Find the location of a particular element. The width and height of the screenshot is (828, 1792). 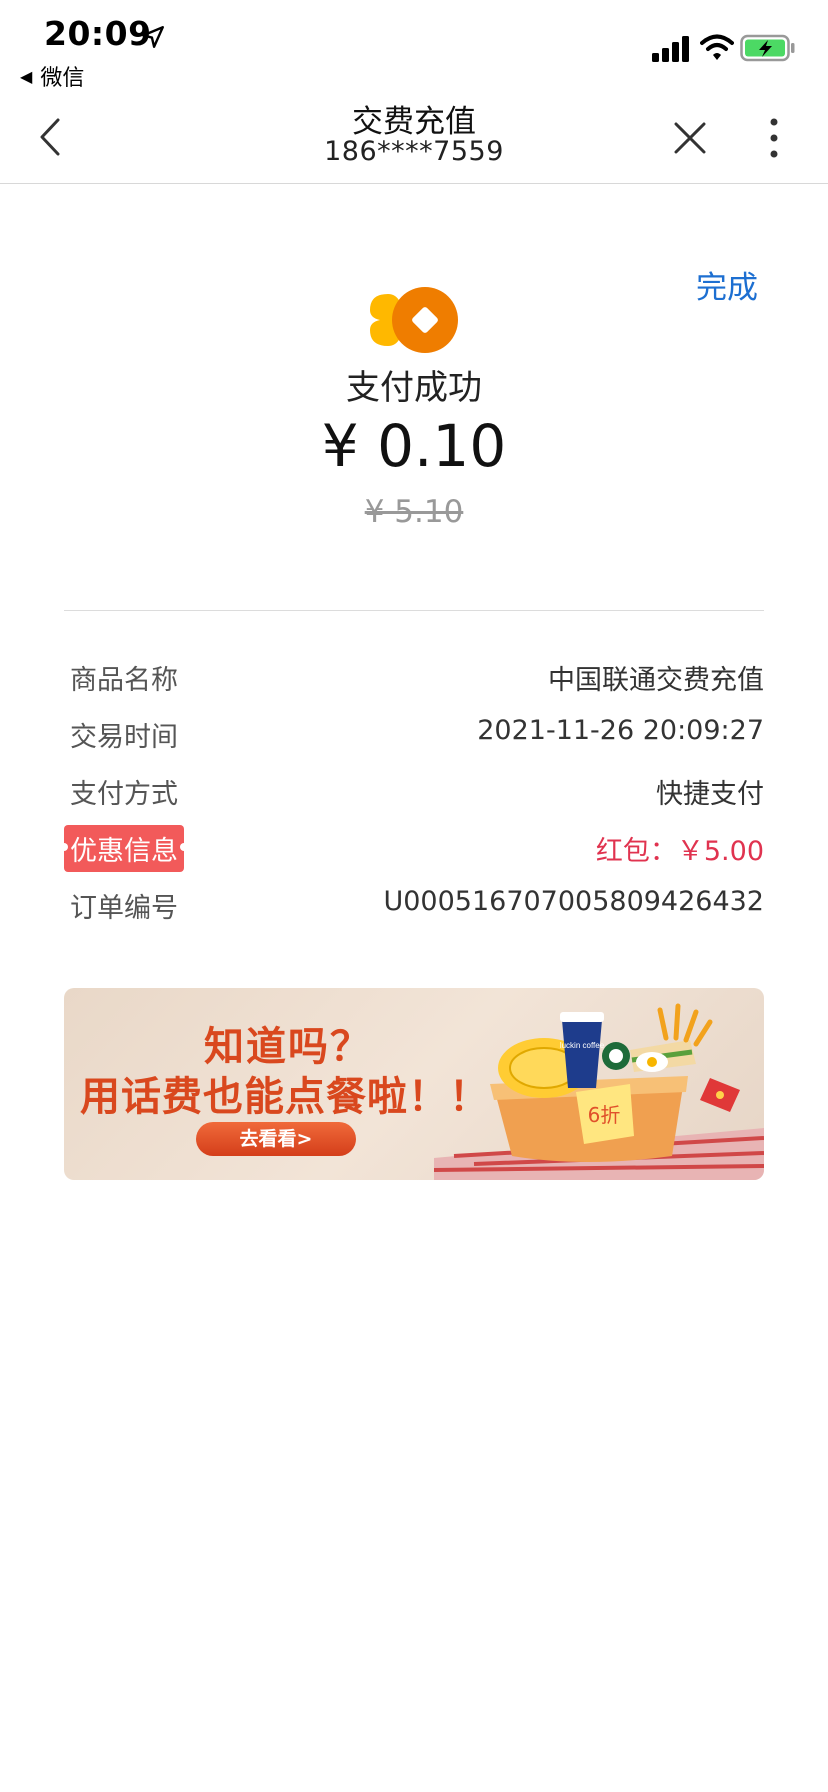

promo-banner: 知道吗？ 用话费也能点餐啦！！ 去看看> luckin coffee 6折 is located at coordinates (414, 1084).